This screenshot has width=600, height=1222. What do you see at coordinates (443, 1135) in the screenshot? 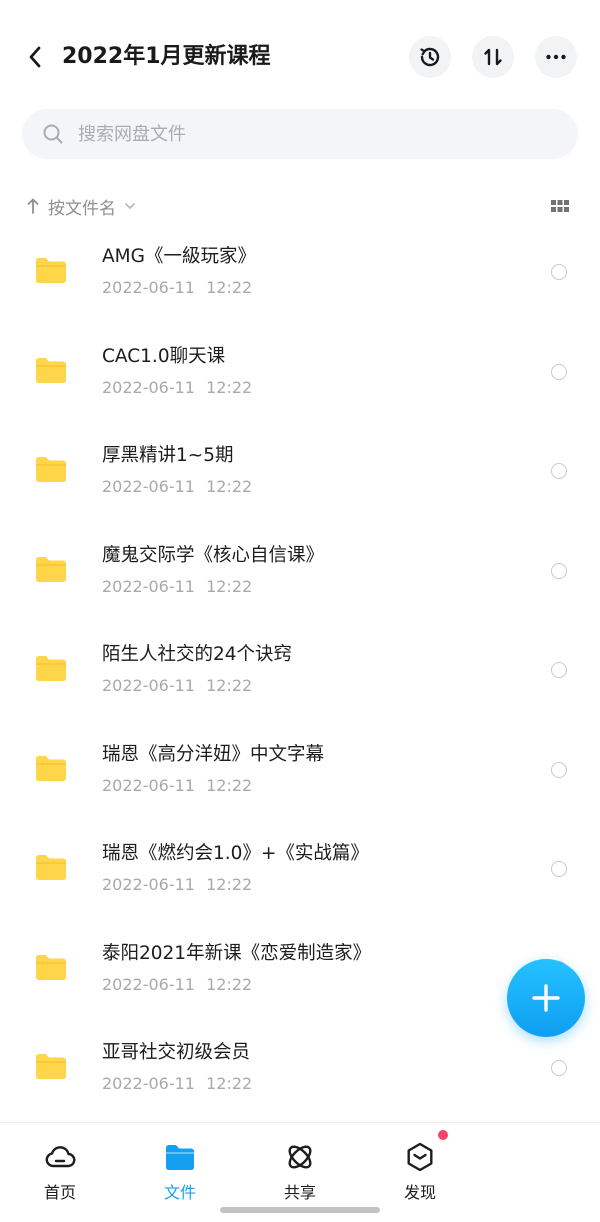
I see `notification-badge` at bounding box center [443, 1135].